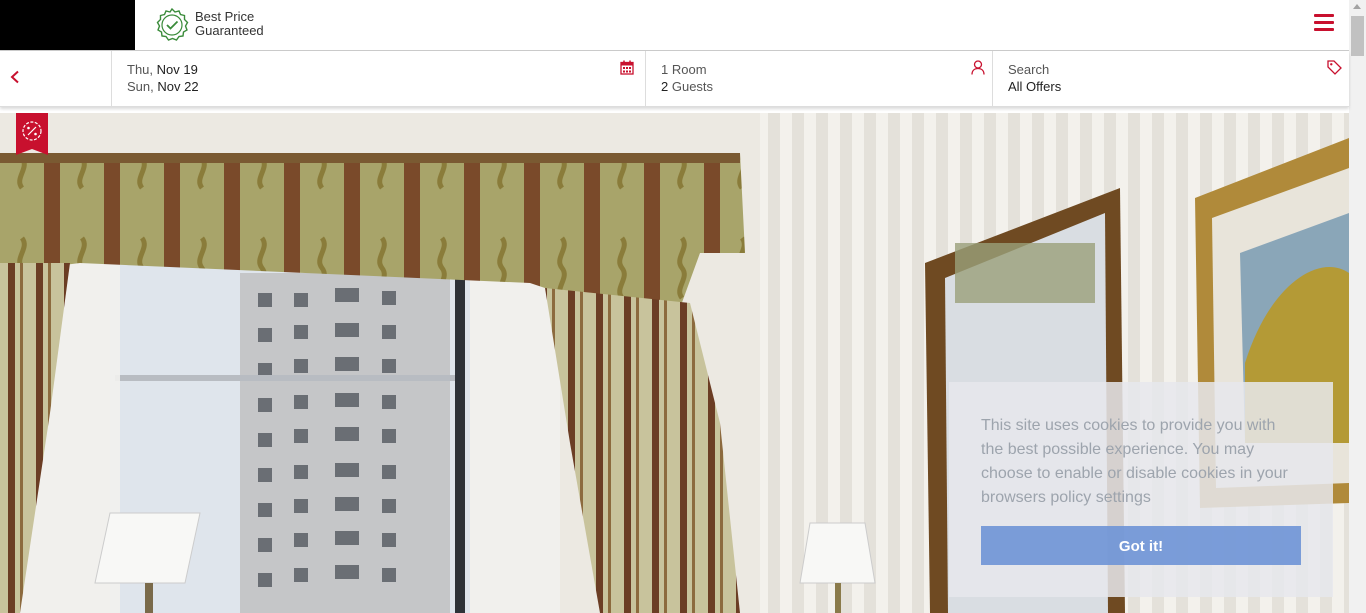 The image size is (1366, 613). Describe the element at coordinates (229, 30) in the screenshot. I see `badge-line2: Guaranteed` at that location.